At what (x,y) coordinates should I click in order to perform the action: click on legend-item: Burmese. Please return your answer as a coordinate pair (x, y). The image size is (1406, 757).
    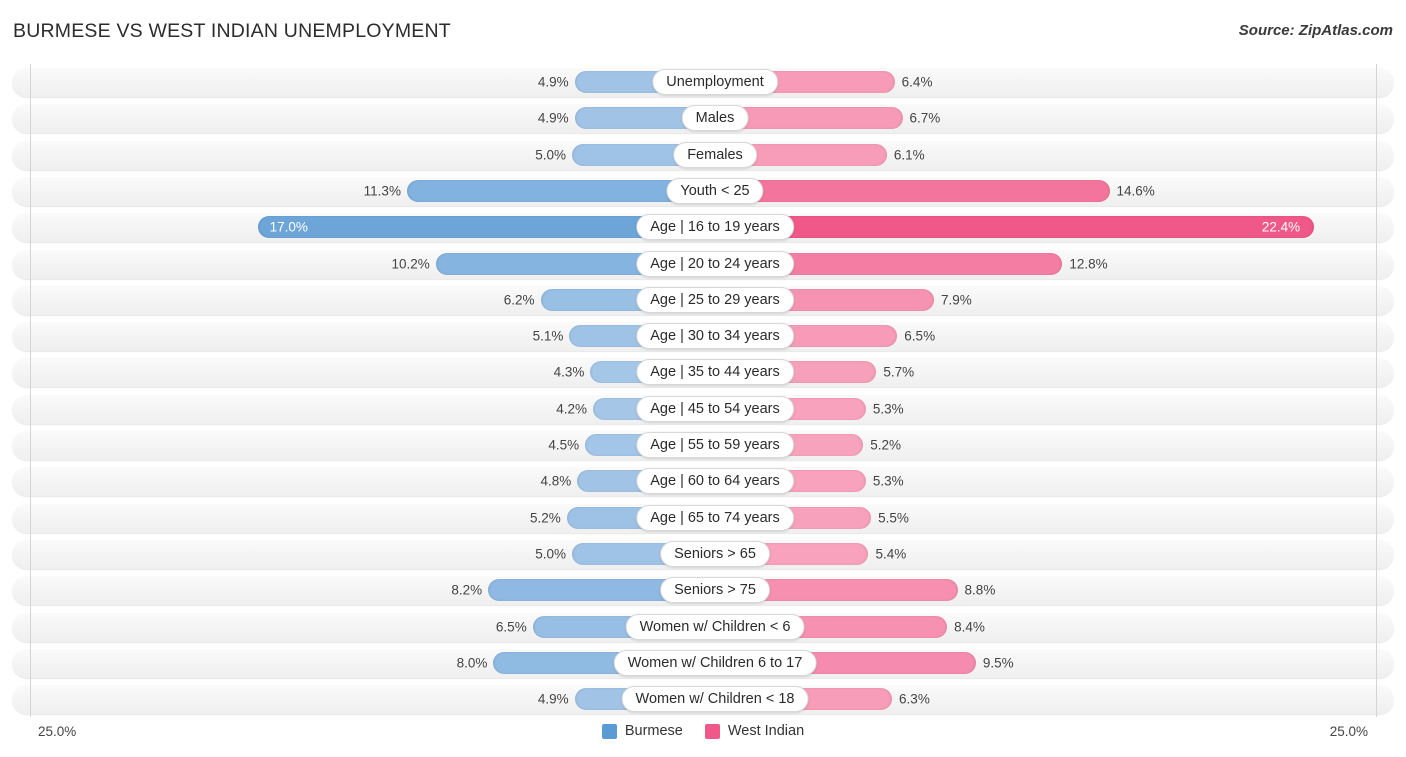
    Looking at the image, I should click on (642, 731).